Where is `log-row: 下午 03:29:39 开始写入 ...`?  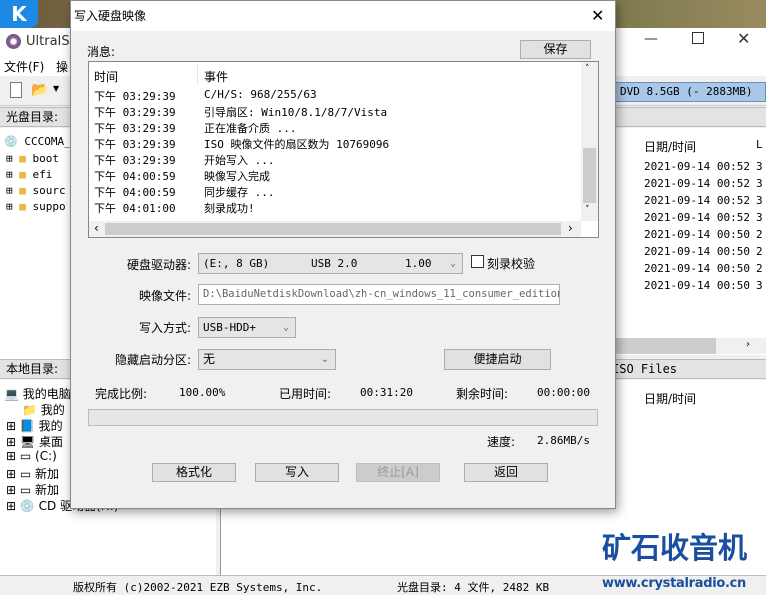
log-row: 下午 03:29:39 开始写入 ... is located at coordinates (184, 160).